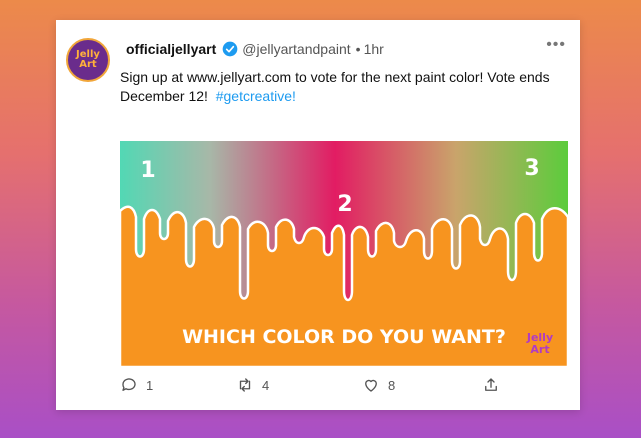  Describe the element at coordinates (531, 168) in the screenshot. I see `option-label-3: 3` at that location.